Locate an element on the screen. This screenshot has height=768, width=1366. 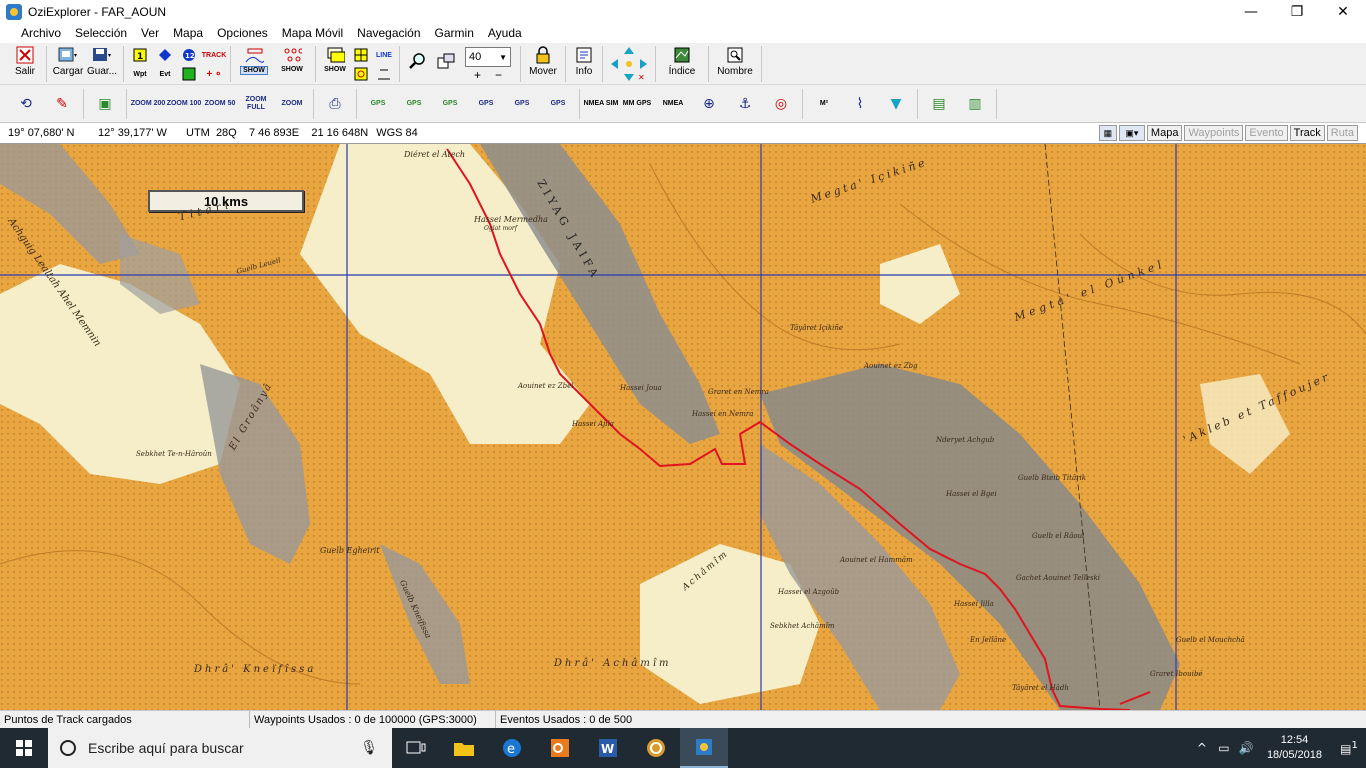
map-export-button: ▥ is located at coordinates (975, 104).